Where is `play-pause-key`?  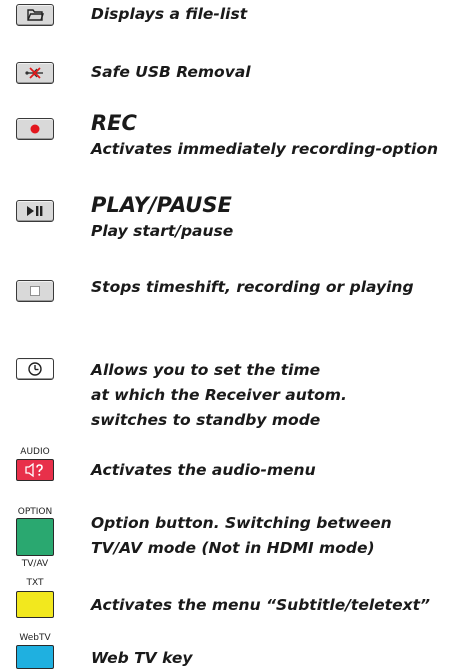 play-pause-key is located at coordinates (35, 211).